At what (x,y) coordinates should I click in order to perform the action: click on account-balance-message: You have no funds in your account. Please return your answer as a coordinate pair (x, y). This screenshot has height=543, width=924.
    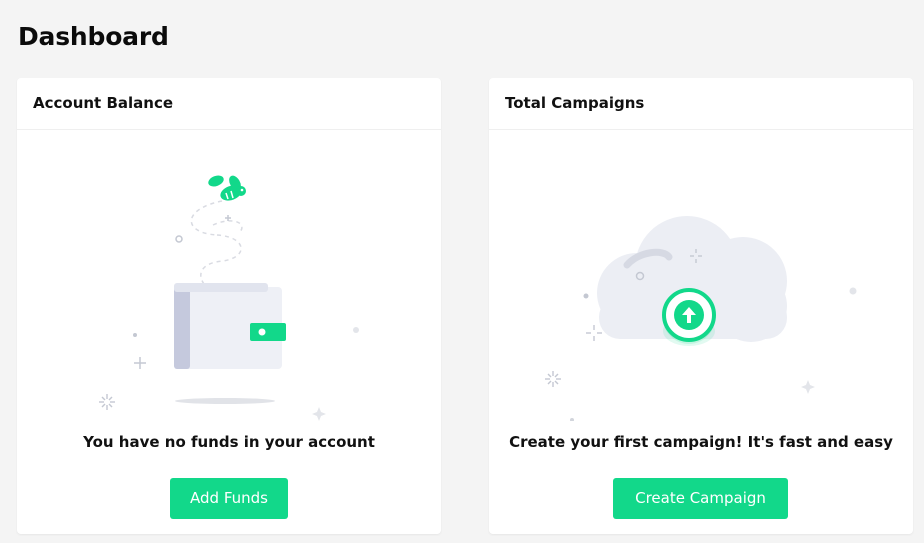
    Looking at the image, I should click on (229, 442).